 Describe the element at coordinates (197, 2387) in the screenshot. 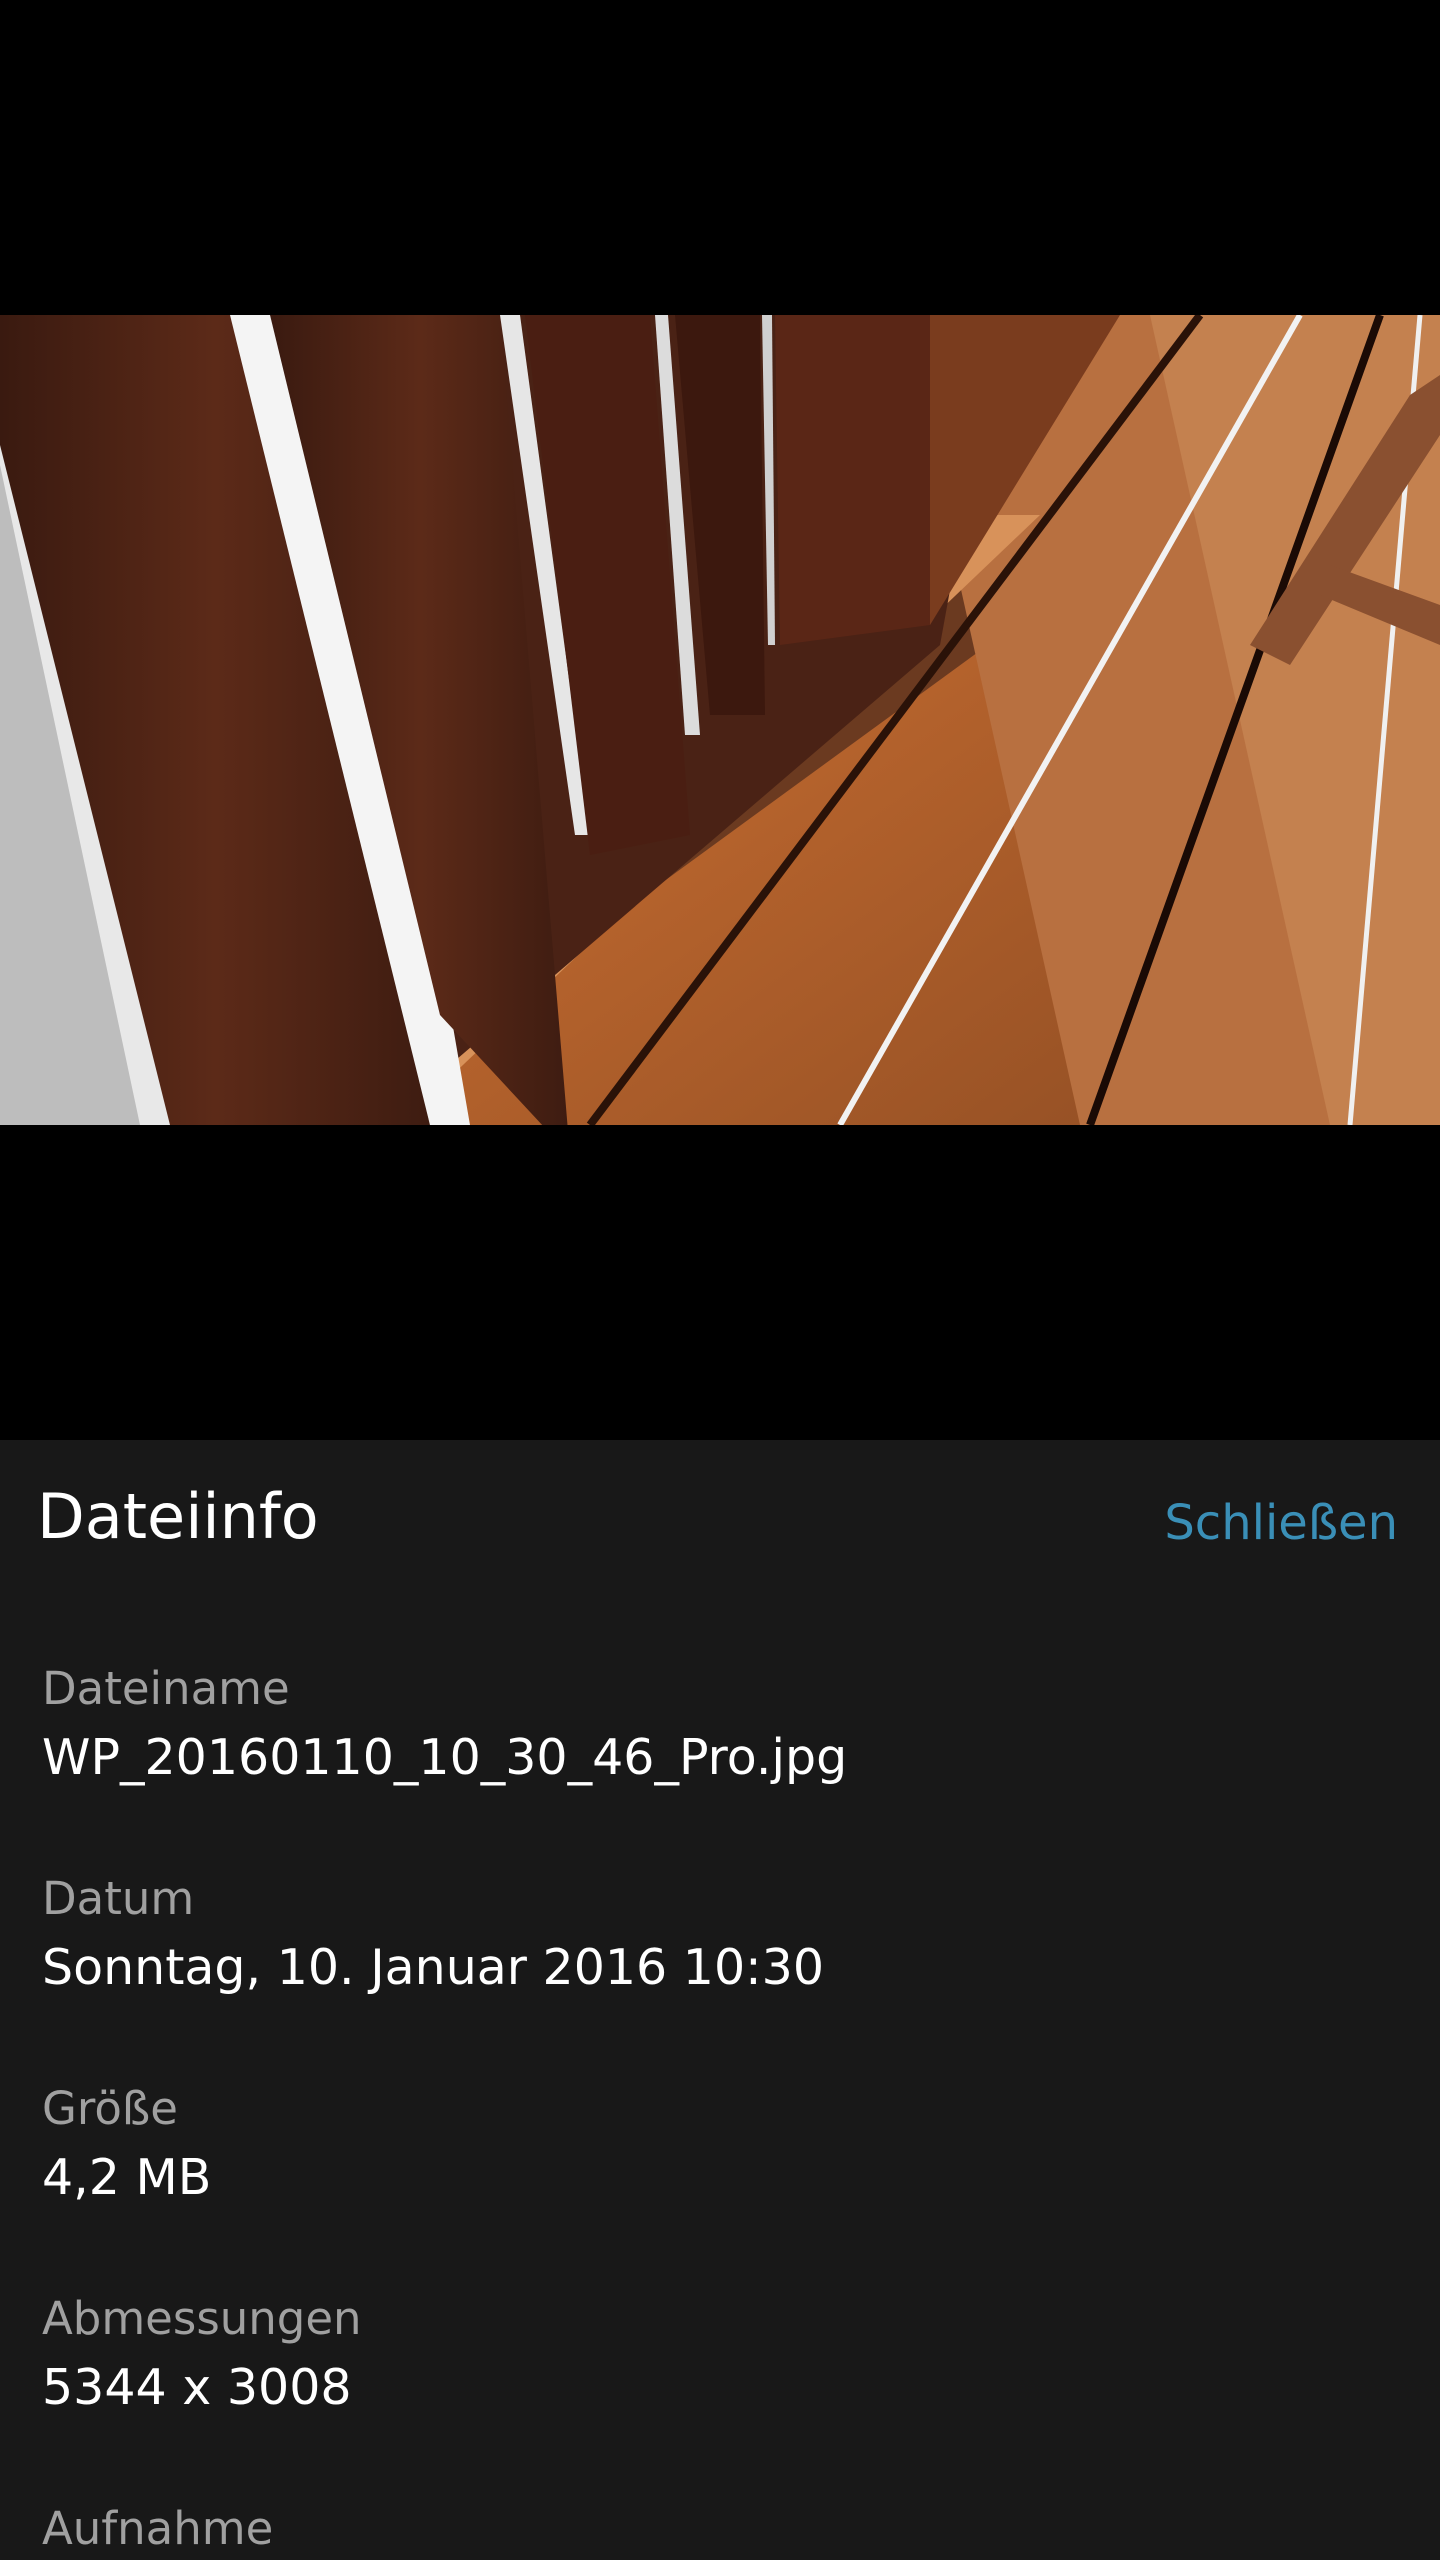

I see `field-value: 5344 x 3008` at that location.